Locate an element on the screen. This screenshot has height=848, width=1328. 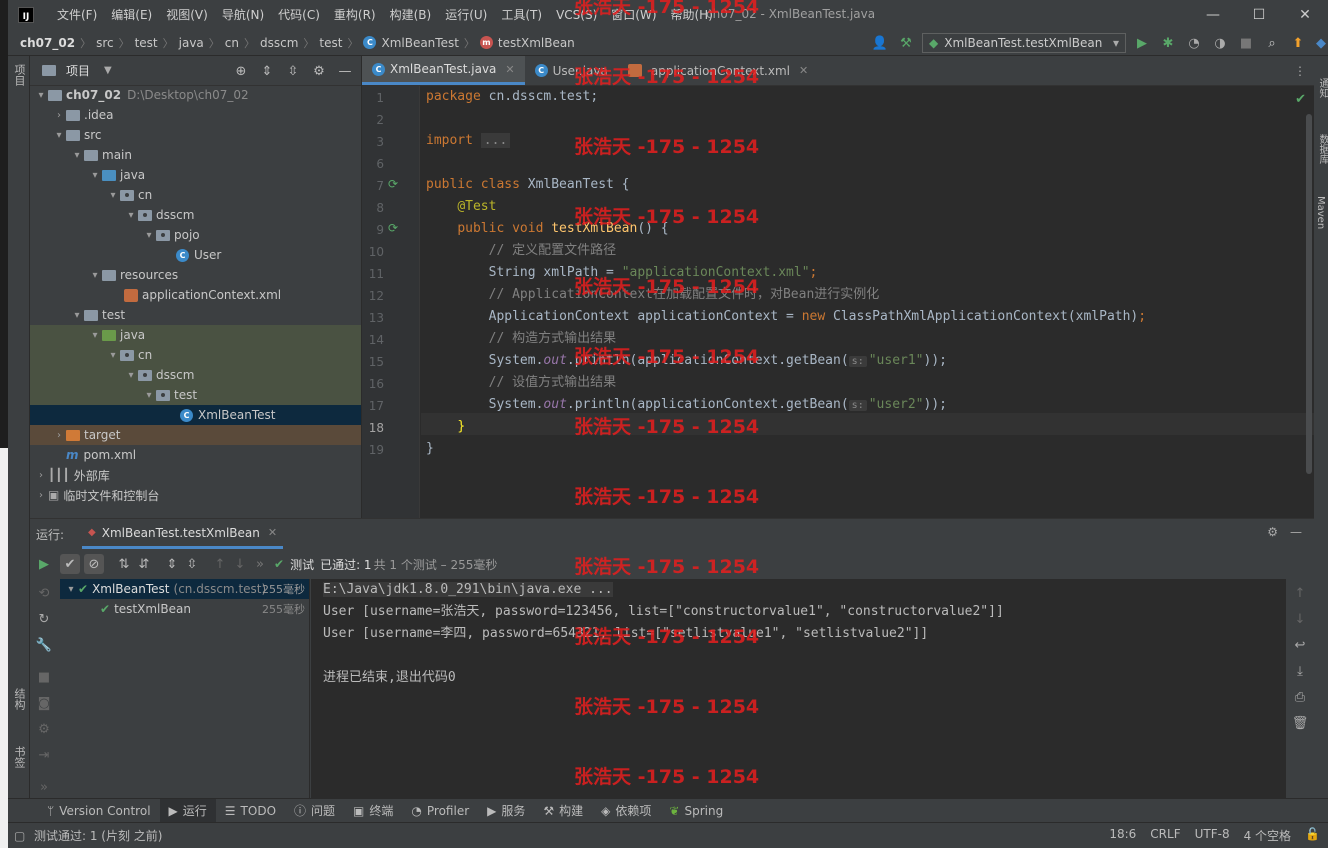
project-panel-title: 项目 is located at coordinates (78, 70).